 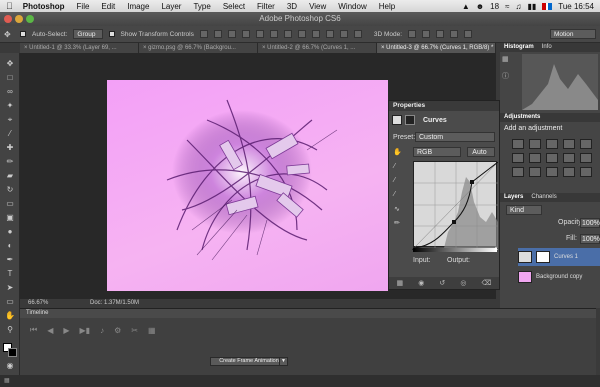 I want to click on menu-image: Image, so click(x=138, y=6).